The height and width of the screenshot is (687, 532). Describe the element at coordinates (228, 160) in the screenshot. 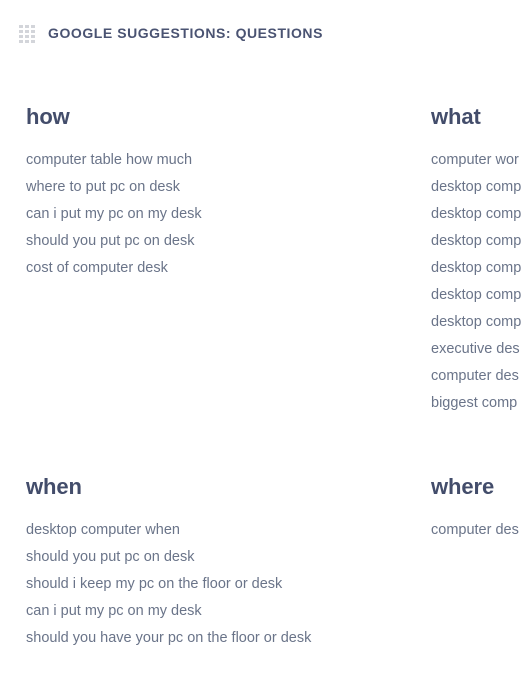

I see `list-item: computer table how much` at that location.